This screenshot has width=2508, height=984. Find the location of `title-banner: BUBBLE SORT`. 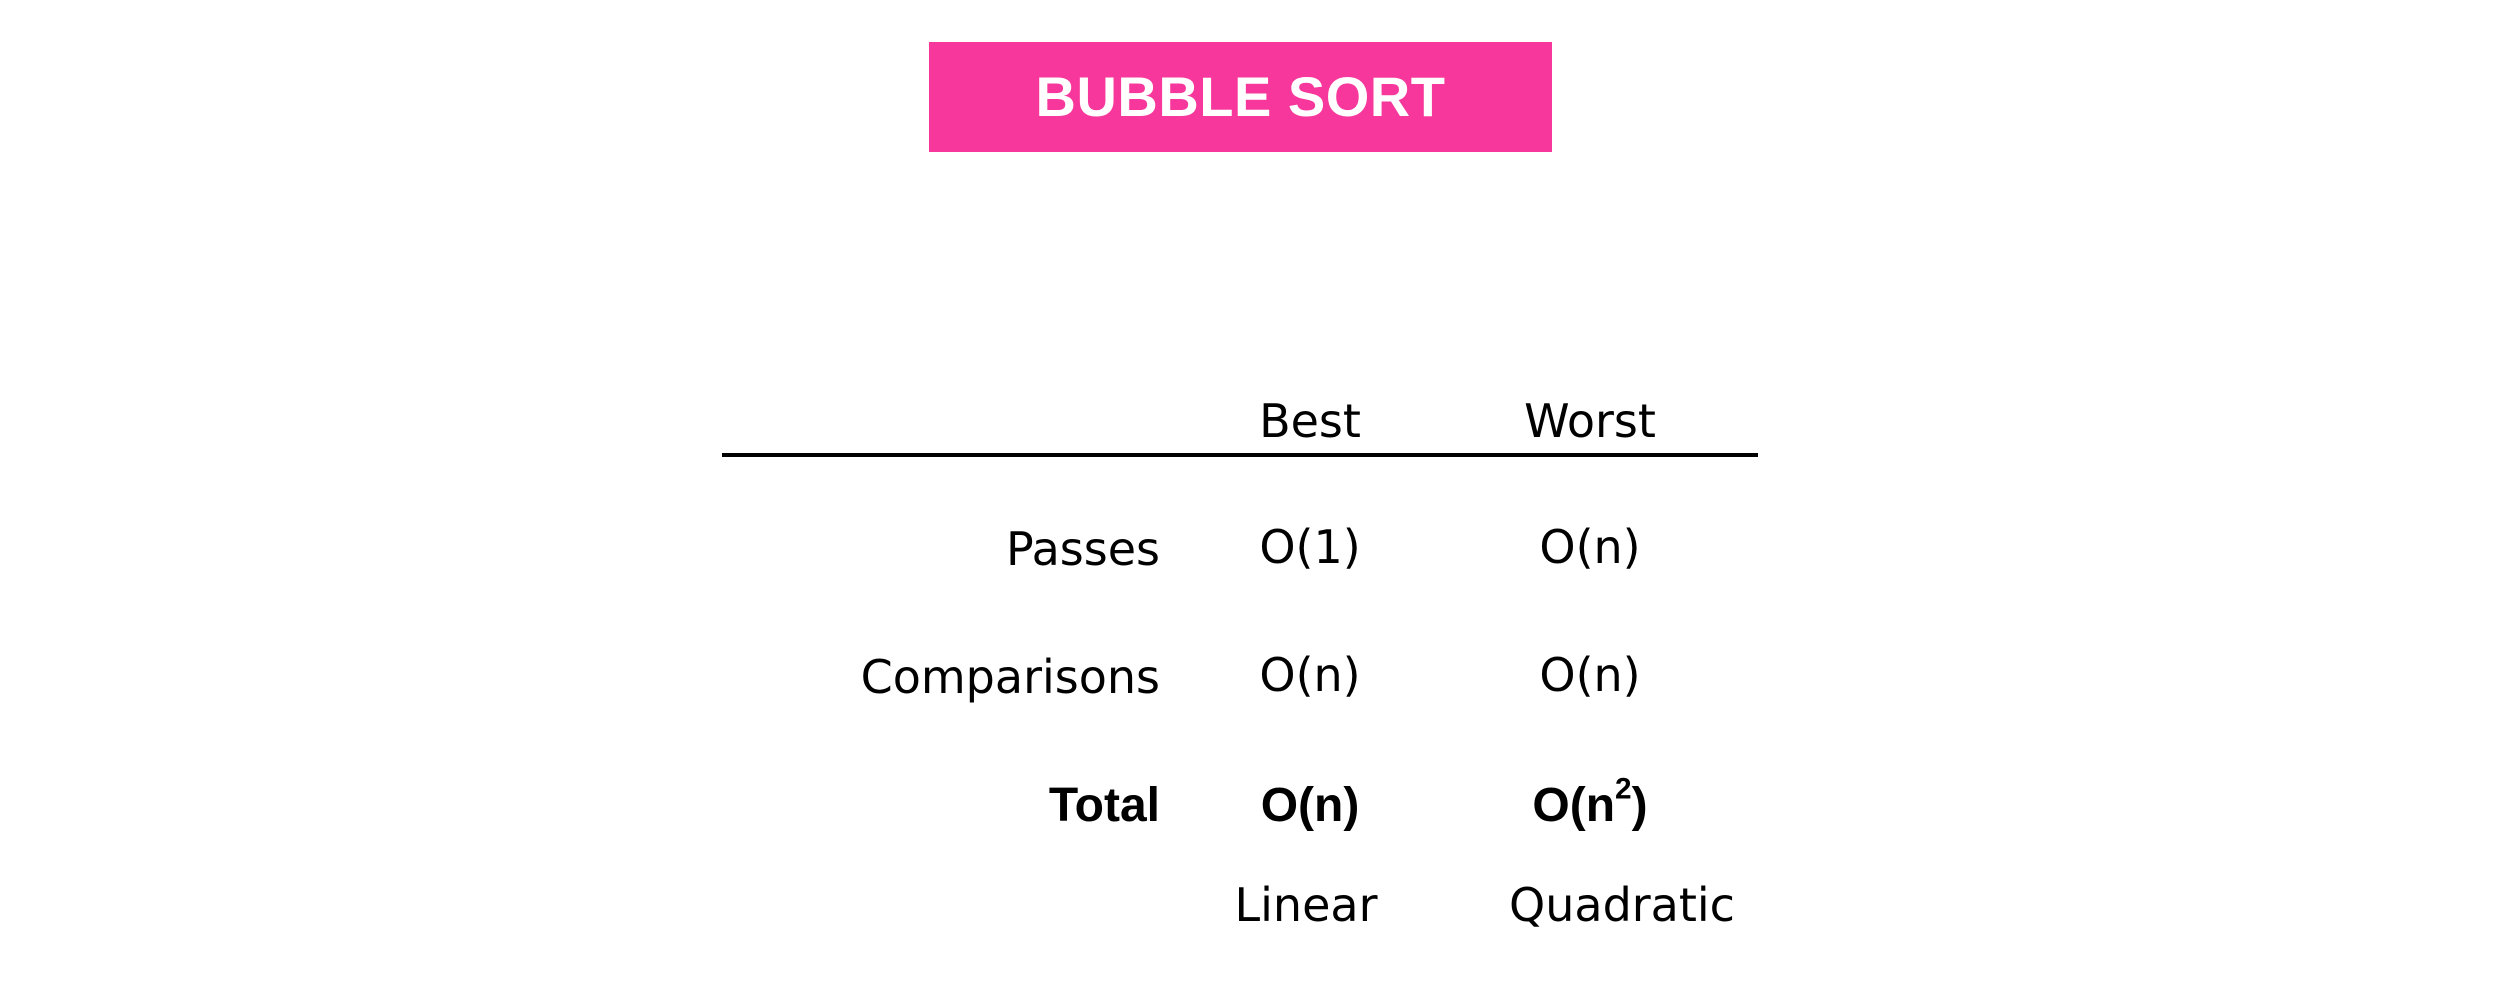

title-banner: BUBBLE SORT is located at coordinates (1240, 97).